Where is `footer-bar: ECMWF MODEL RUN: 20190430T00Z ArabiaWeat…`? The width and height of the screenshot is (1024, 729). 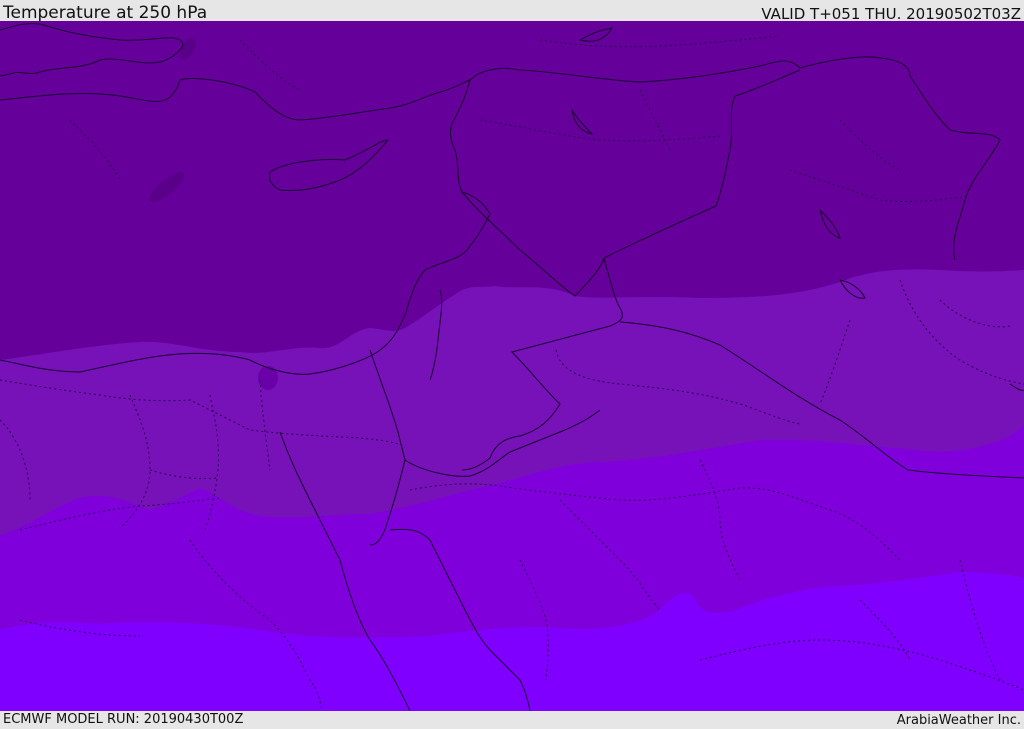 footer-bar: ECMWF MODEL RUN: 20190430T00Z ArabiaWeat… is located at coordinates (512, 720).